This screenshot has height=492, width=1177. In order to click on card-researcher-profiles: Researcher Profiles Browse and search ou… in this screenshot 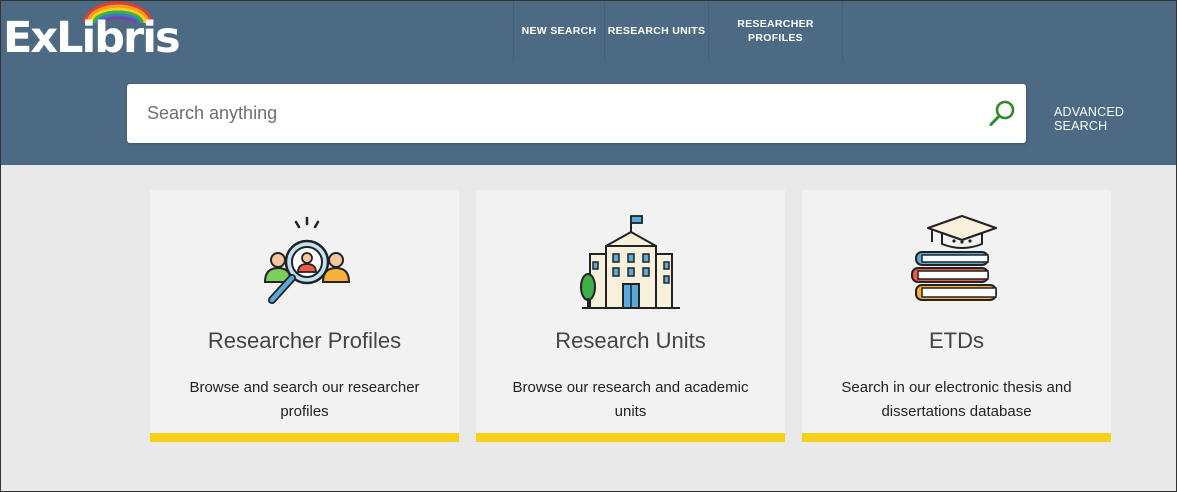, I will do `click(304, 316)`.